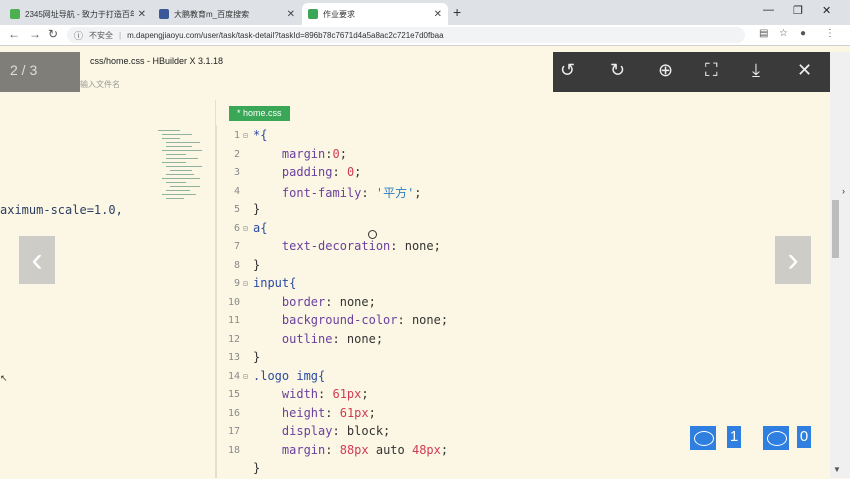  I want to click on browser-tab-baidu: 大鹏教育m_百度搜索 ✕, so click(227, 14).